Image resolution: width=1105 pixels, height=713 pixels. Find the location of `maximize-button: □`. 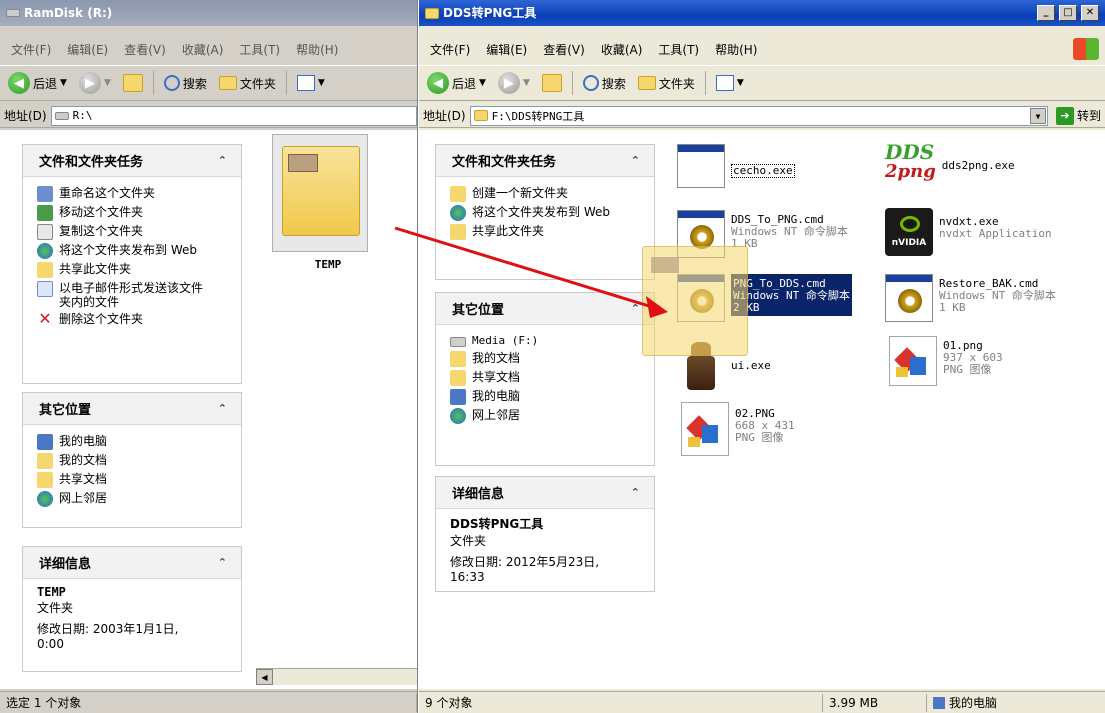

maximize-button: □ is located at coordinates (1068, 13).